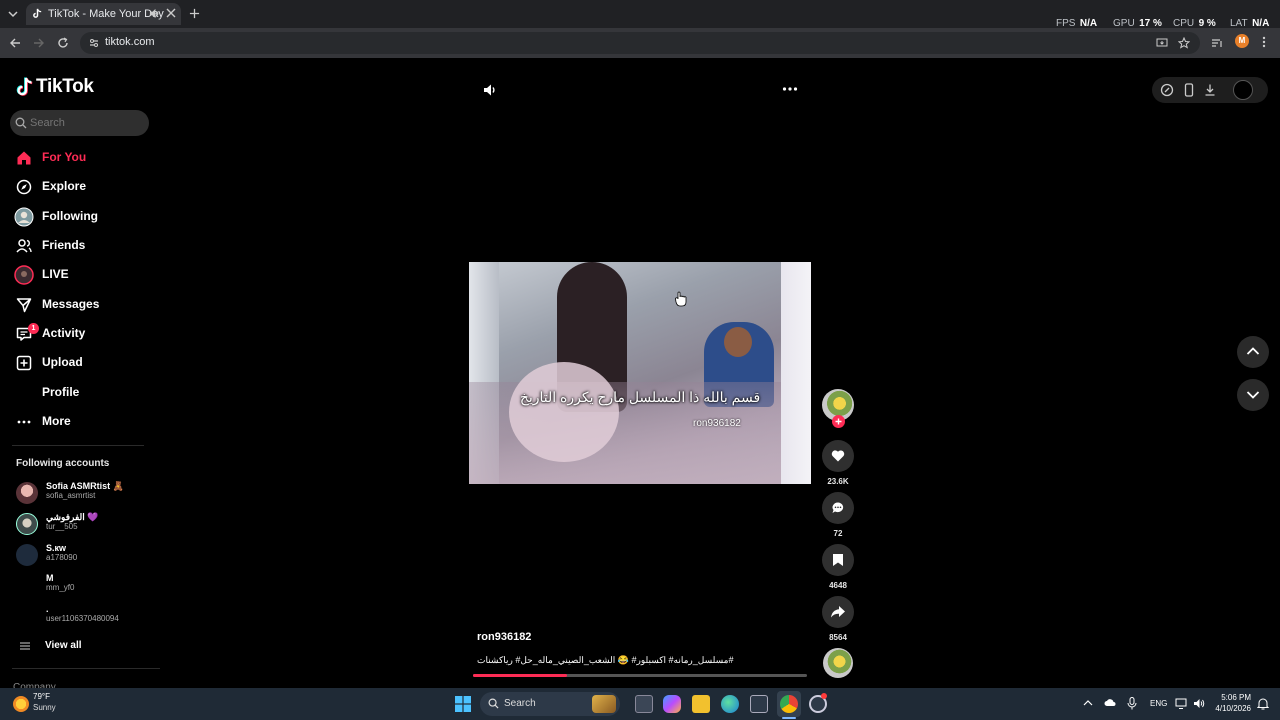 This screenshot has width=1280, height=720. I want to click on next-video-button, so click(1253, 395).